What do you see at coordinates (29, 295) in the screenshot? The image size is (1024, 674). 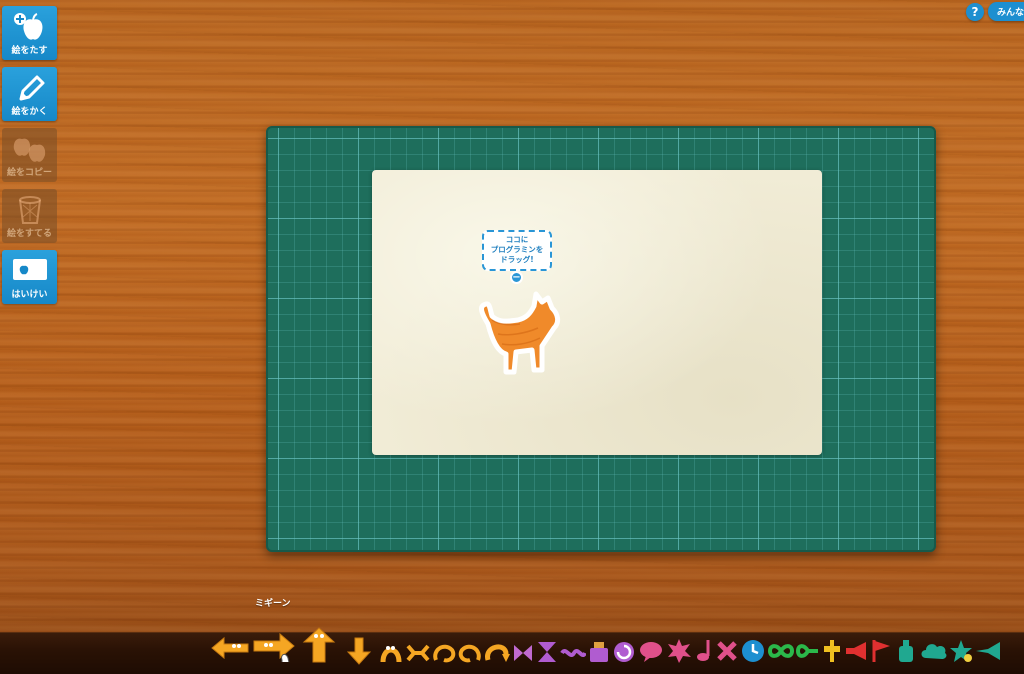 I see `background-label: はいけい` at bounding box center [29, 295].